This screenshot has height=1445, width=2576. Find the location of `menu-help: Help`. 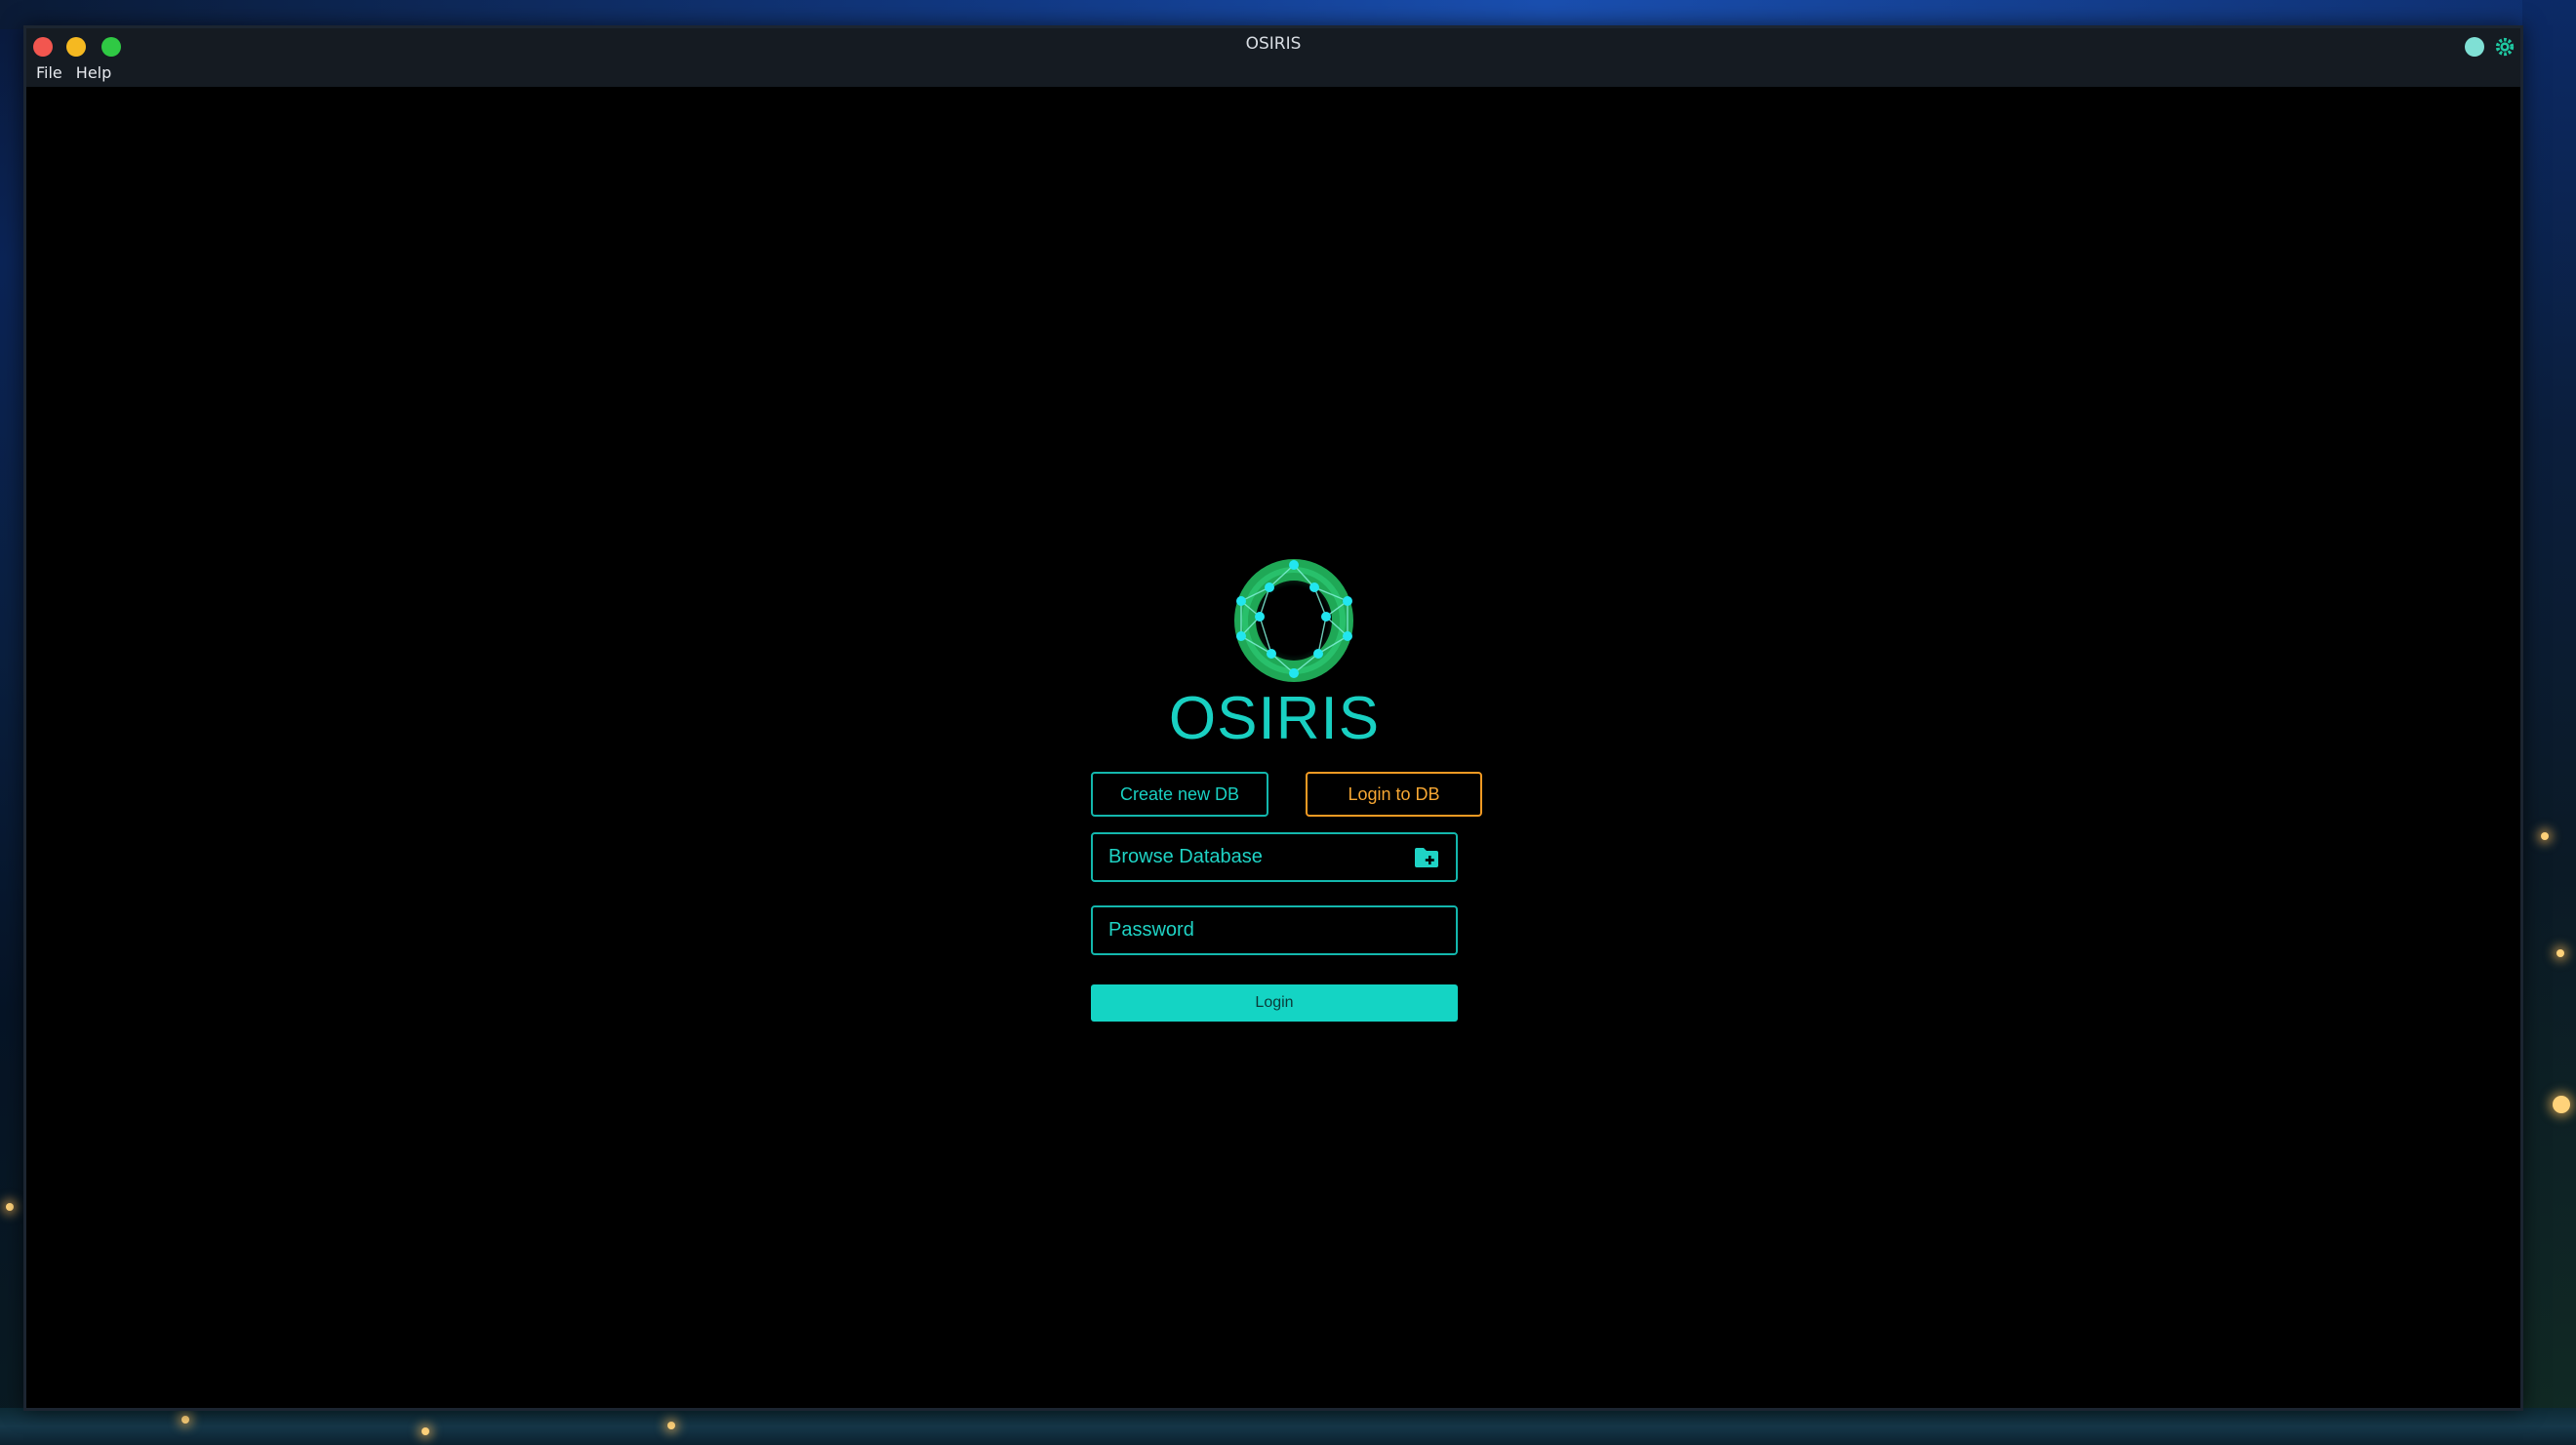

menu-help: Help is located at coordinates (93, 72).